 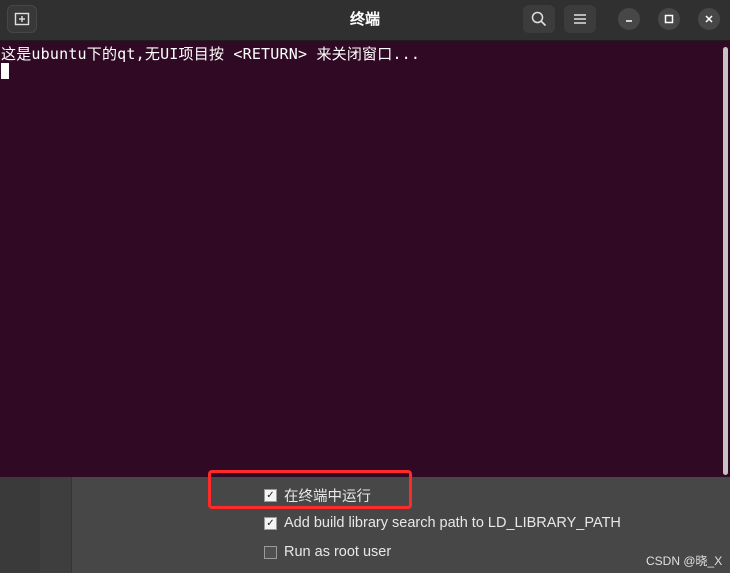 I want to click on maximize-button, so click(x=669, y=19).